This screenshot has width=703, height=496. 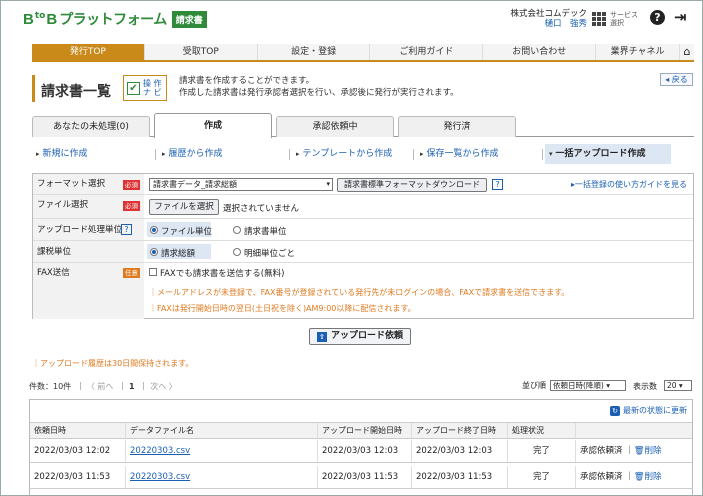 I want to click on check-icon: ✔, so click(x=133, y=88).